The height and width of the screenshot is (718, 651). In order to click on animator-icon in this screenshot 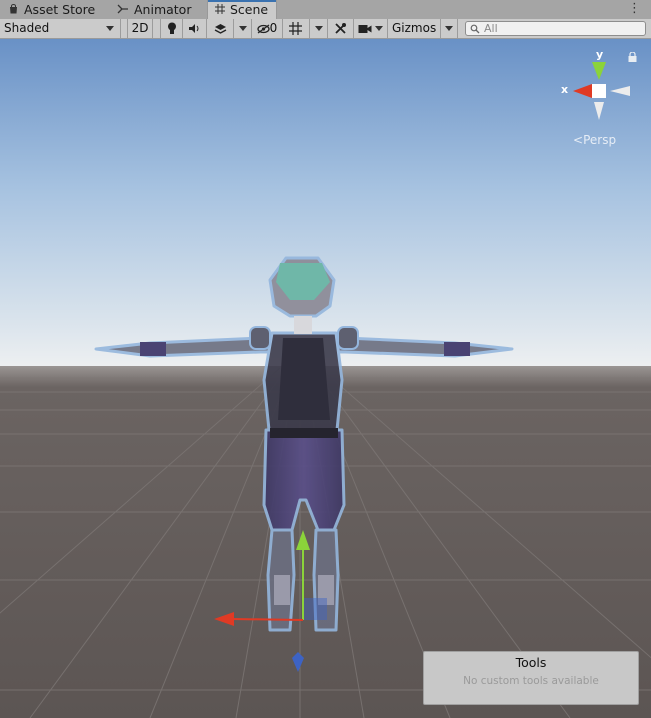, I will do `click(123, 11)`.